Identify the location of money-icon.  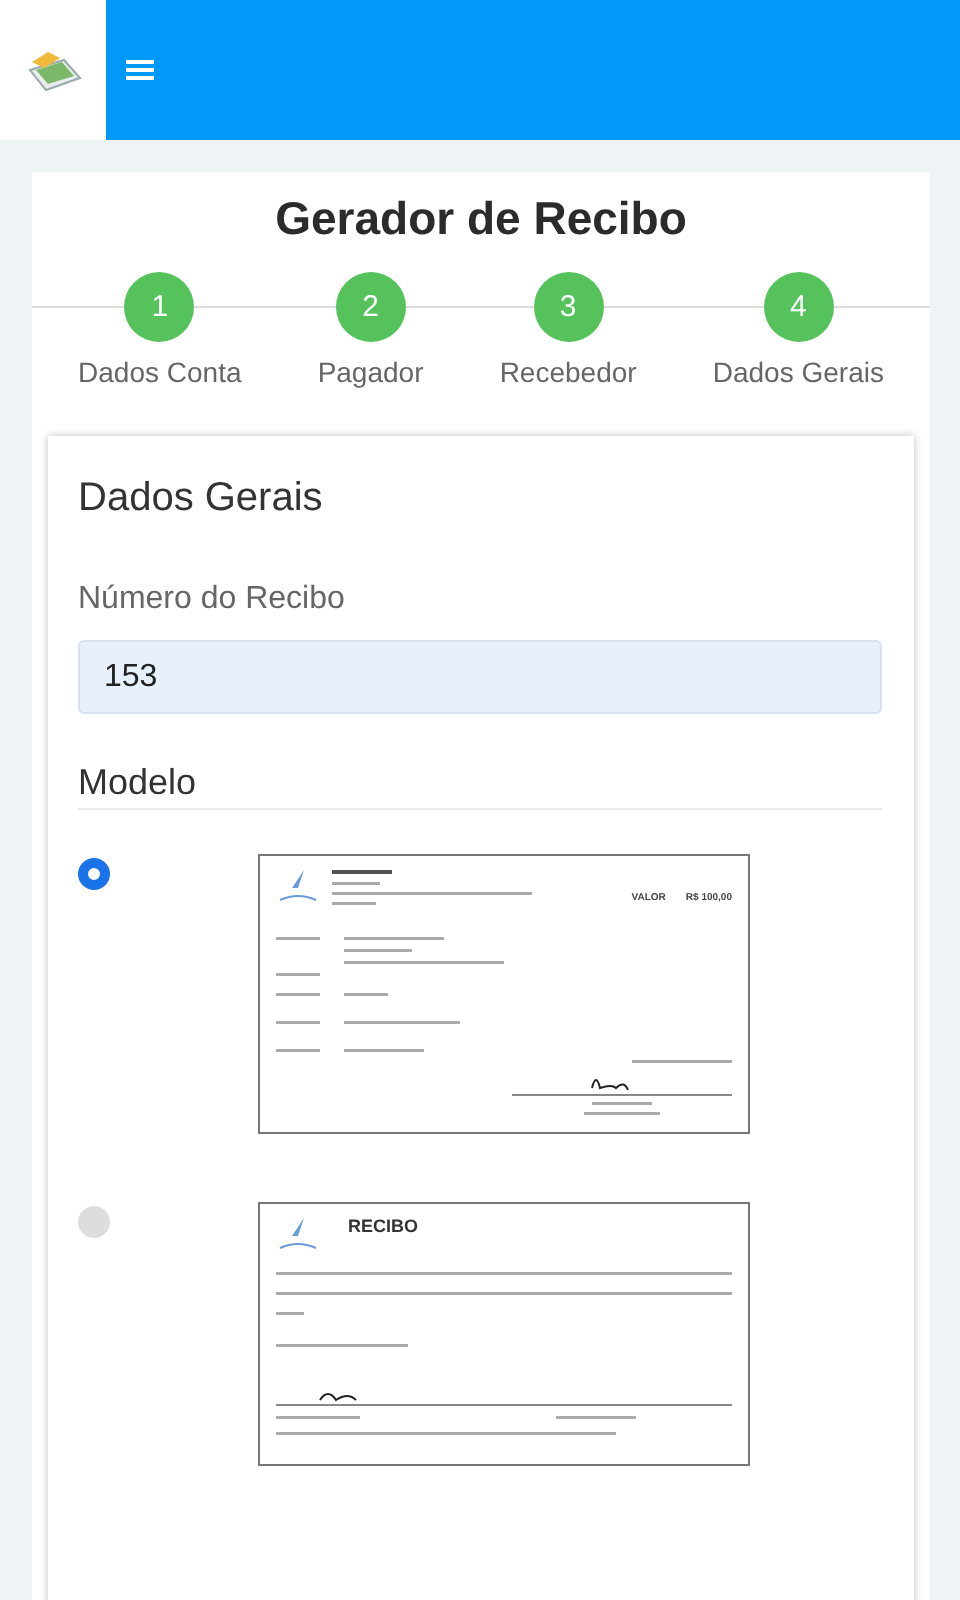
(53, 70).